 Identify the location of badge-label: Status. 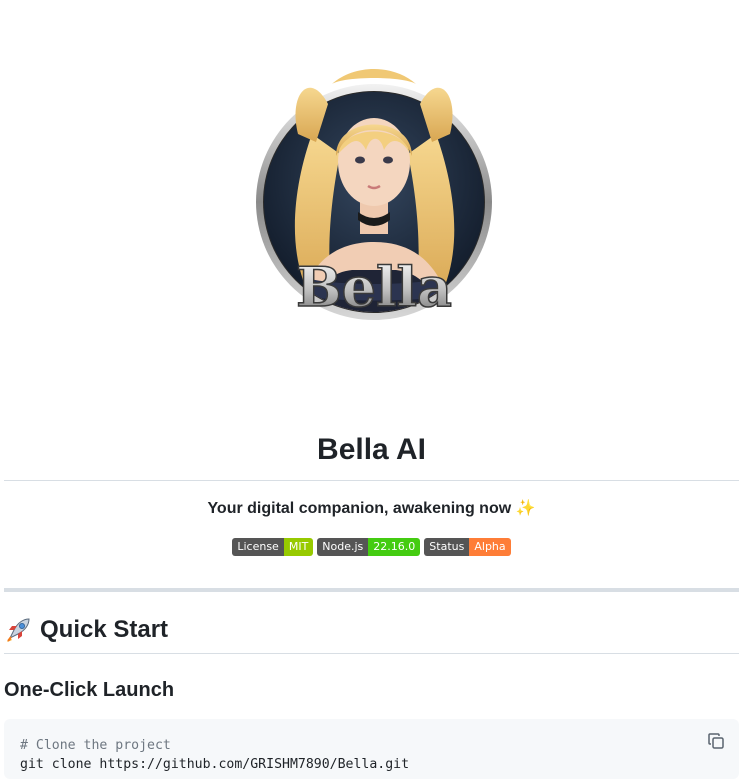
(447, 547).